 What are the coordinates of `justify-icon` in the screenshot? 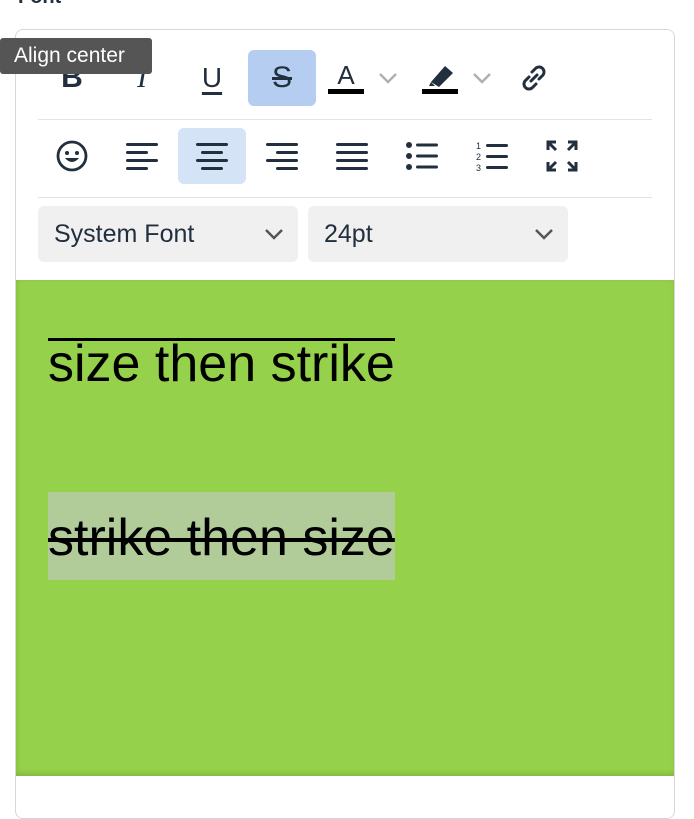 It's located at (352, 156).